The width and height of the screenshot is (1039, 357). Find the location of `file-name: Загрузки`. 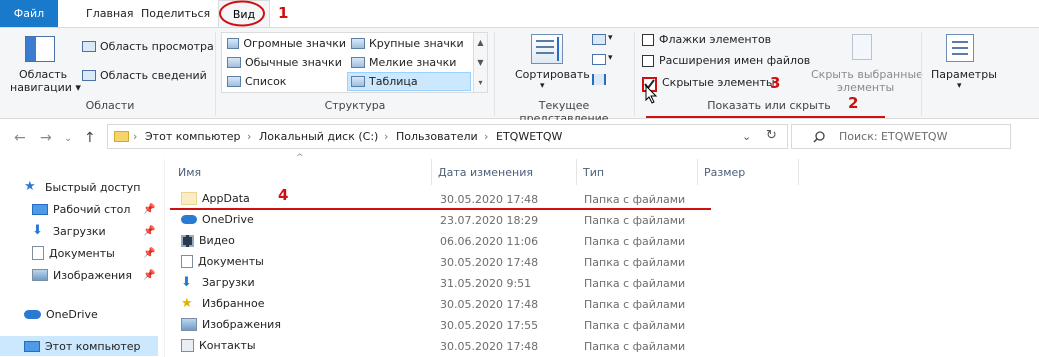

file-name: Загрузки is located at coordinates (228, 282).